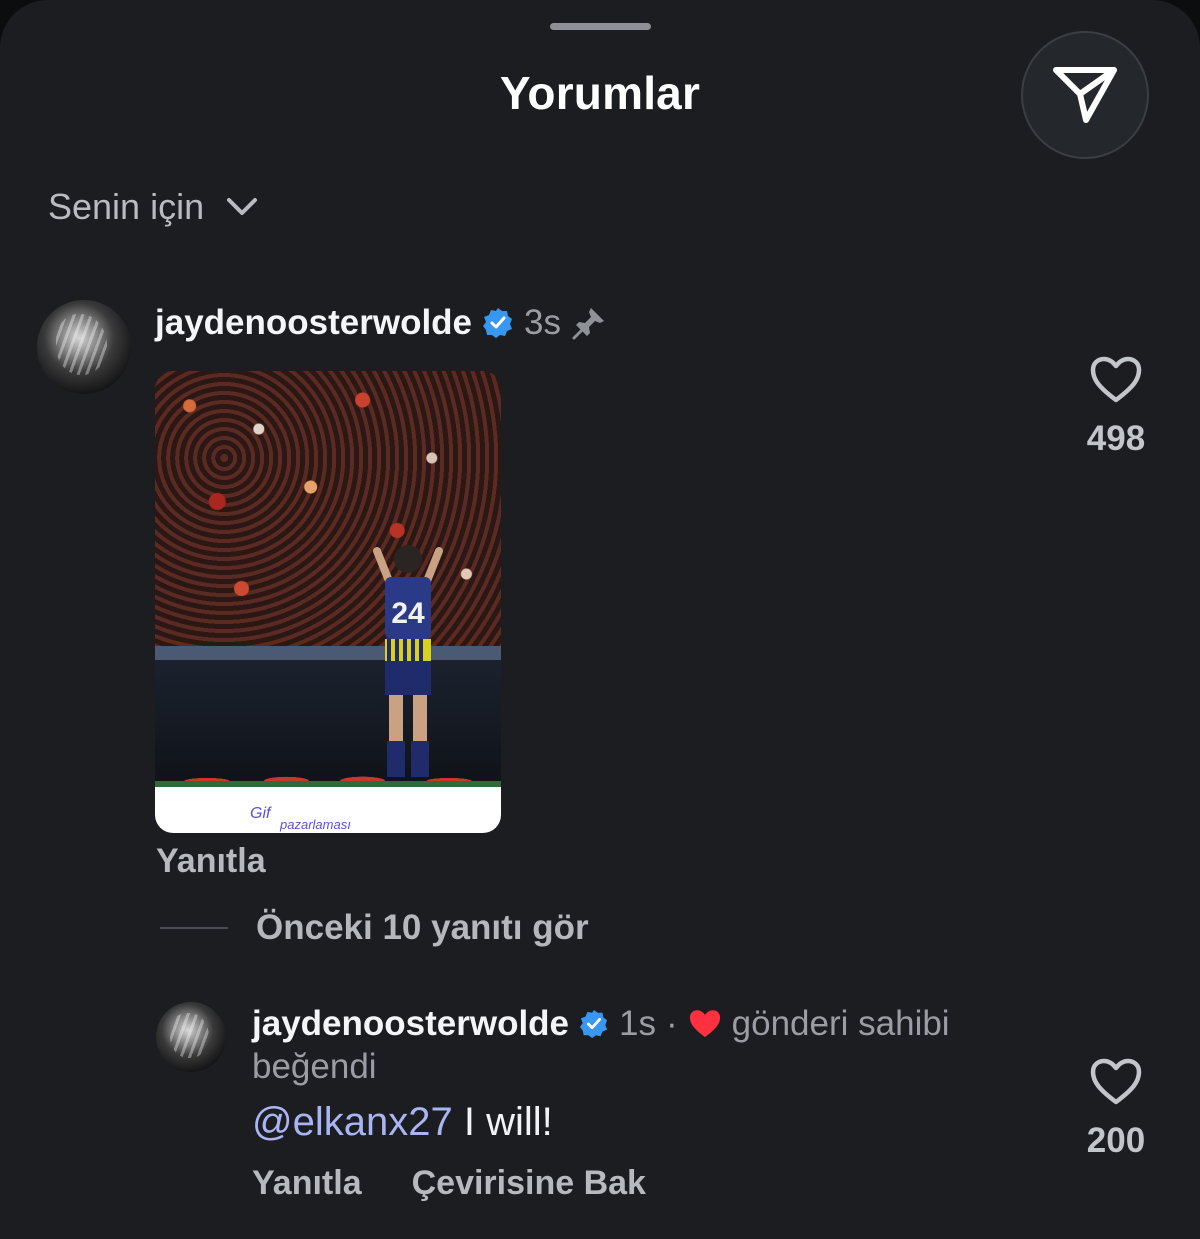  What do you see at coordinates (315, 824) in the screenshot?
I see `gif-watermark-line2: pazarlaması` at bounding box center [315, 824].